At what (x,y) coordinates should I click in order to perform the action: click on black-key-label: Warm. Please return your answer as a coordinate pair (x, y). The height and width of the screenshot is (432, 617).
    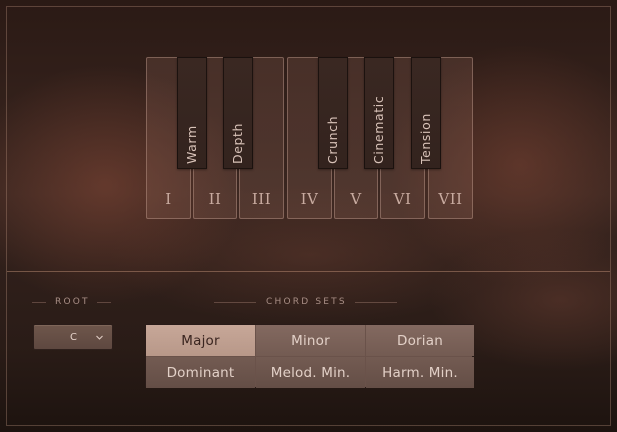
    Looking at the image, I should click on (191, 144).